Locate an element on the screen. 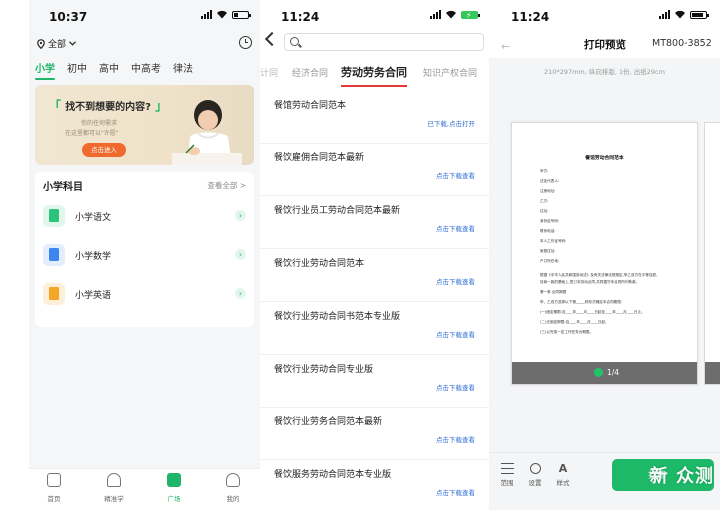  page-title: 打印预览 is located at coordinates (605, 45).